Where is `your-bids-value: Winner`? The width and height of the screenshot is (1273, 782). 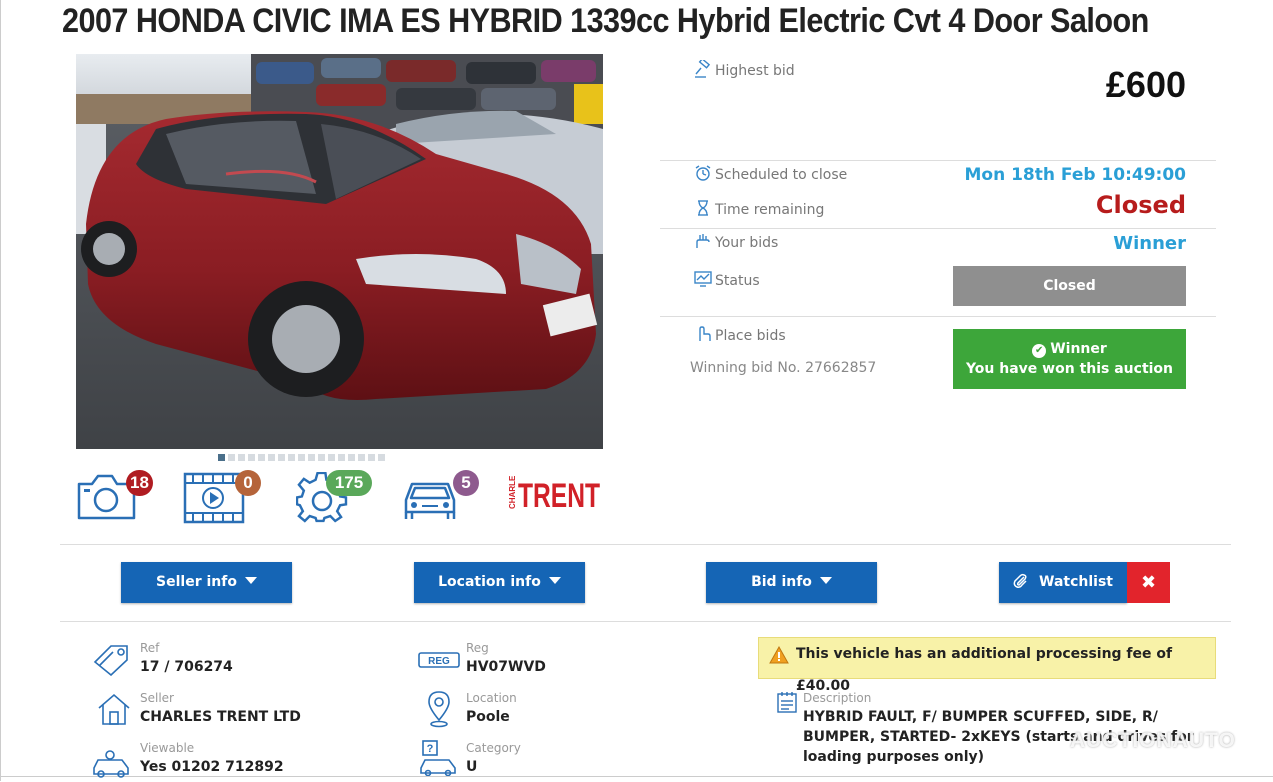
your-bids-value: Winner is located at coordinates (1149, 243).